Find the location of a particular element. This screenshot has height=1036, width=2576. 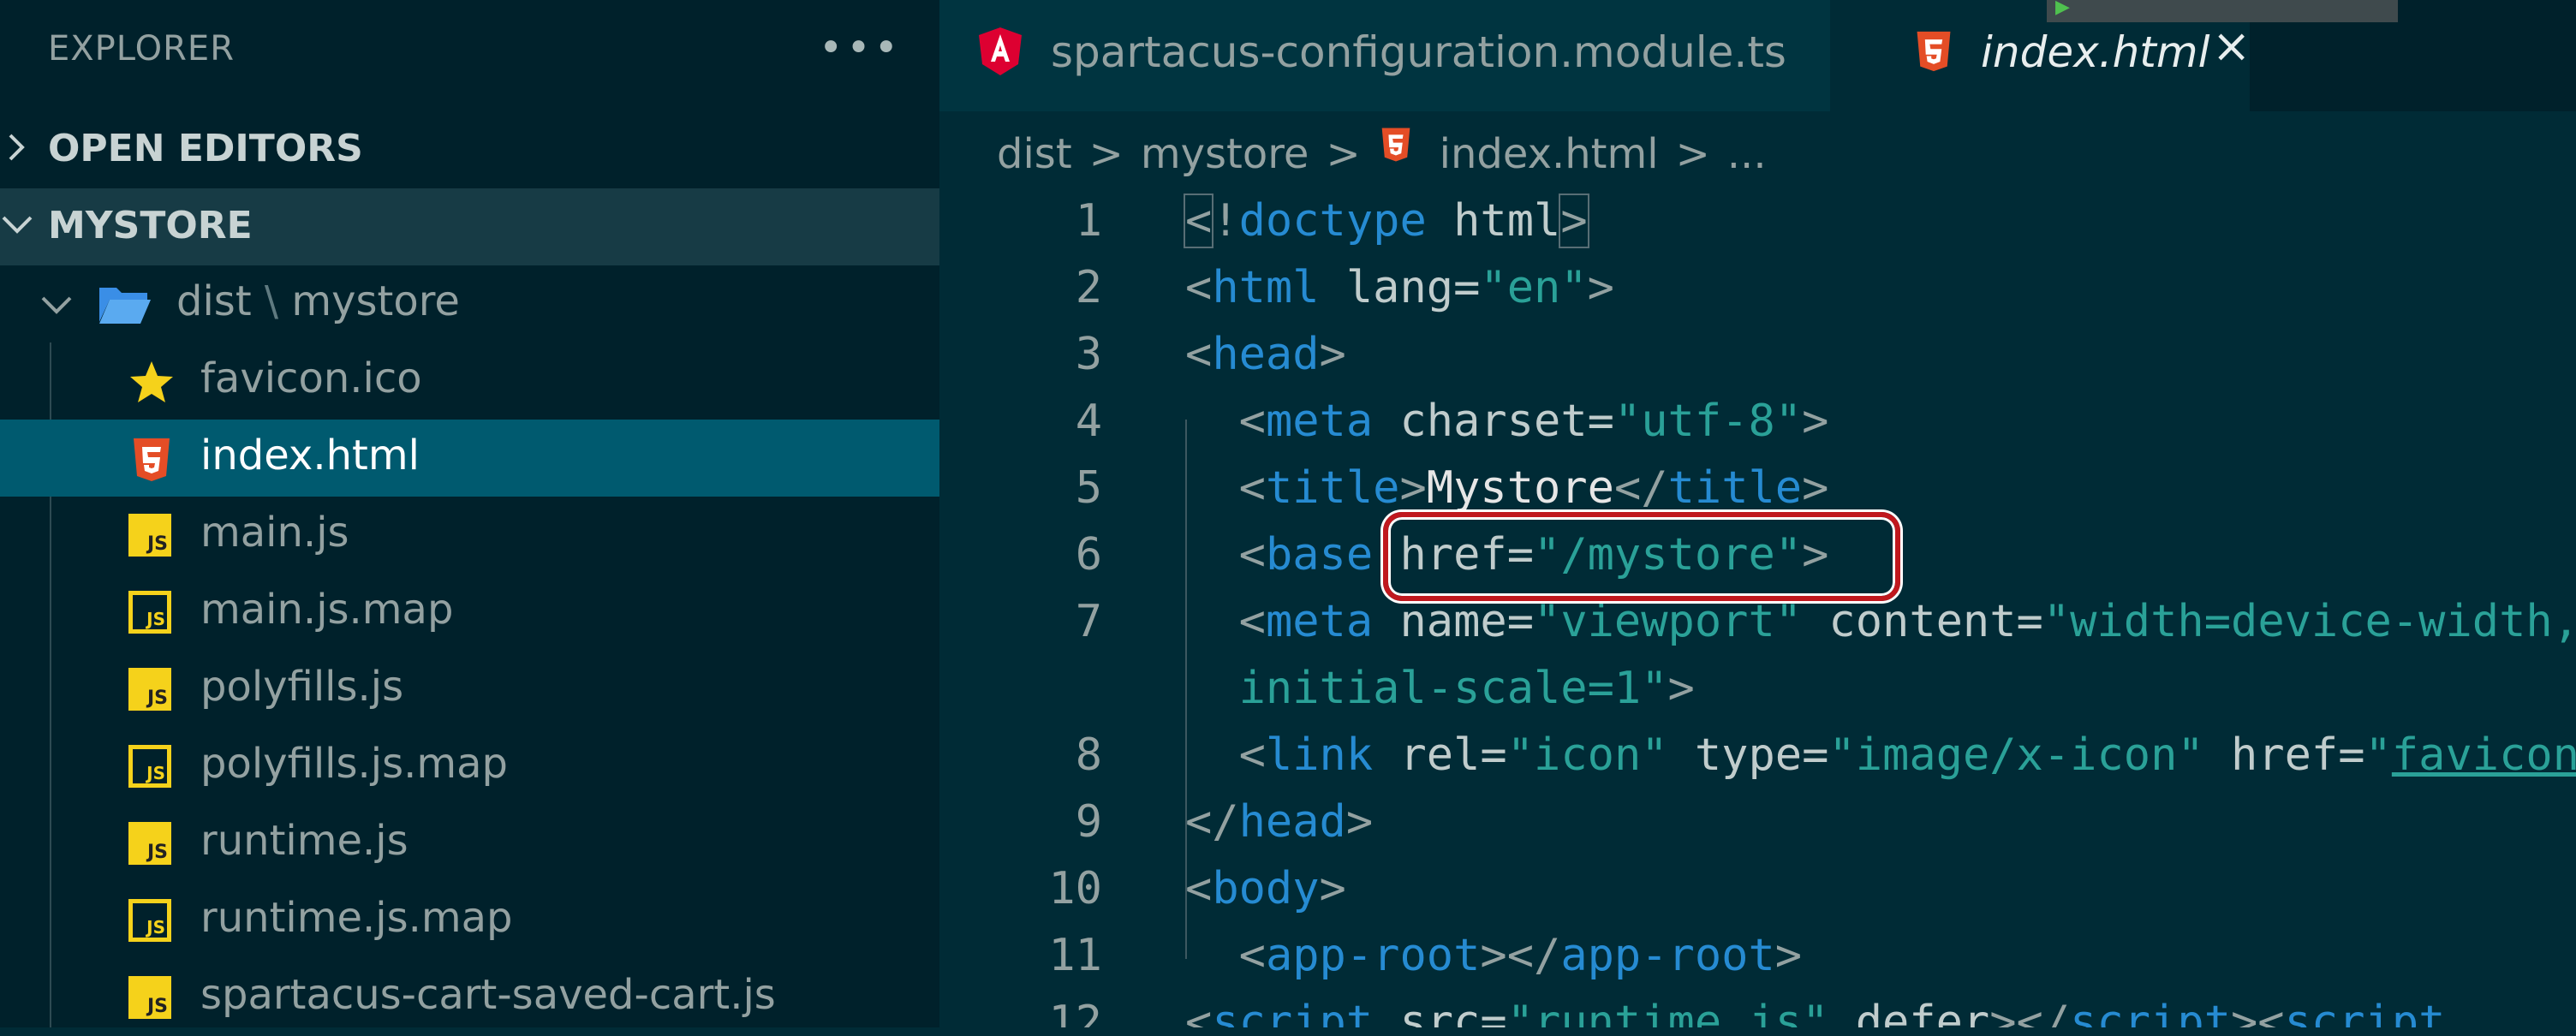

breadcrumb-item: dist is located at coordinates (1035, 154).